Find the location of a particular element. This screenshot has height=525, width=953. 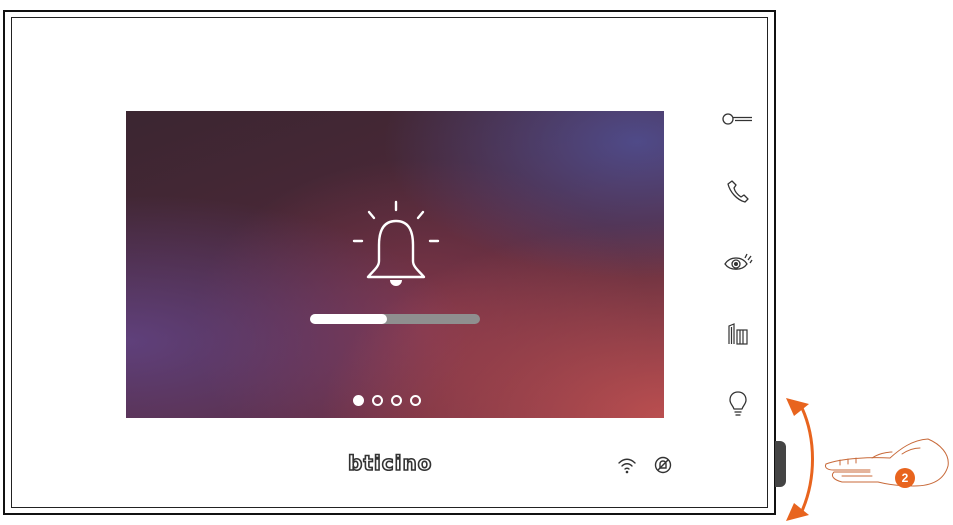

wifi-icon is located at coordinates (627, 466).